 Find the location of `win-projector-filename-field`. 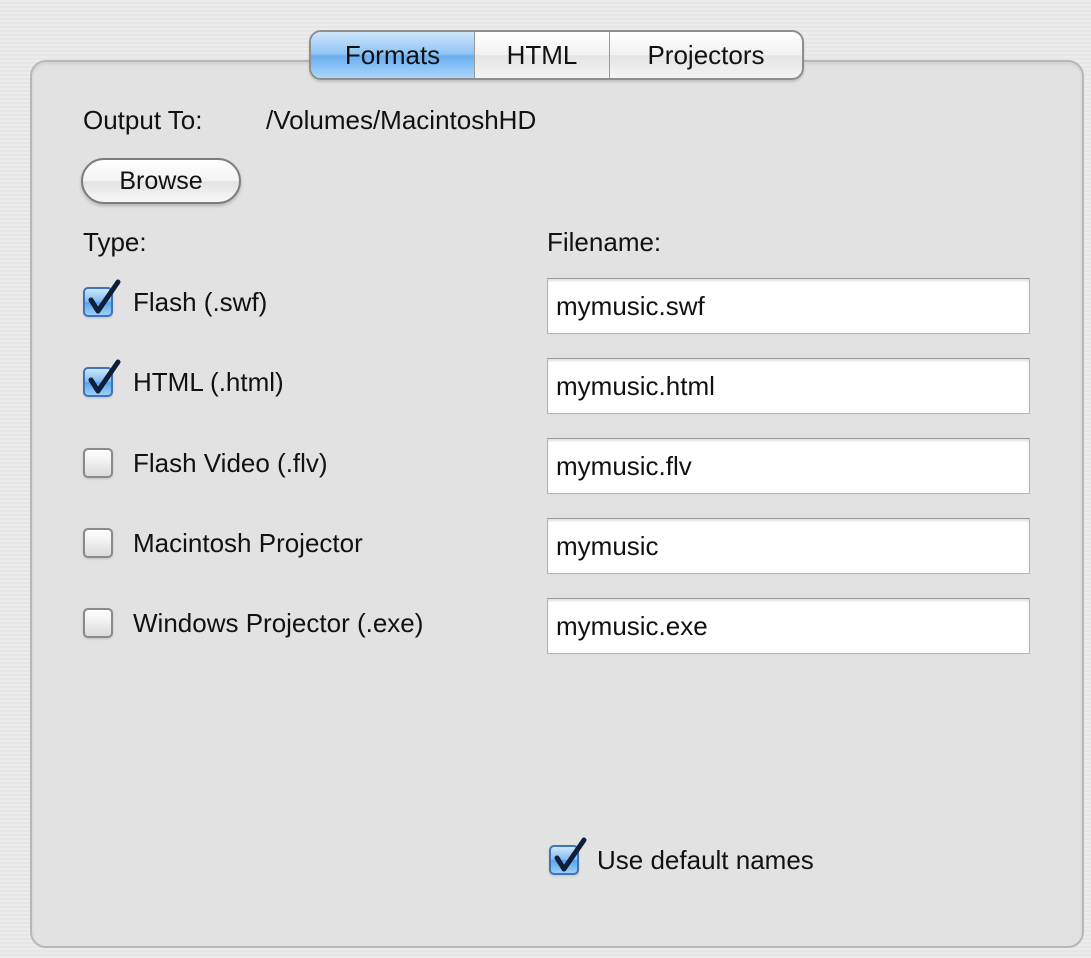

win-projector-filename-field is located at coordinates (788, 626).